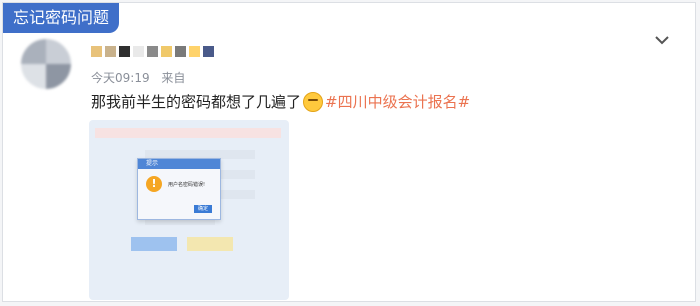  Describe the element at coordinates (120, 78) in the screenshot. I see `post-time: 今天09:19` at that location.